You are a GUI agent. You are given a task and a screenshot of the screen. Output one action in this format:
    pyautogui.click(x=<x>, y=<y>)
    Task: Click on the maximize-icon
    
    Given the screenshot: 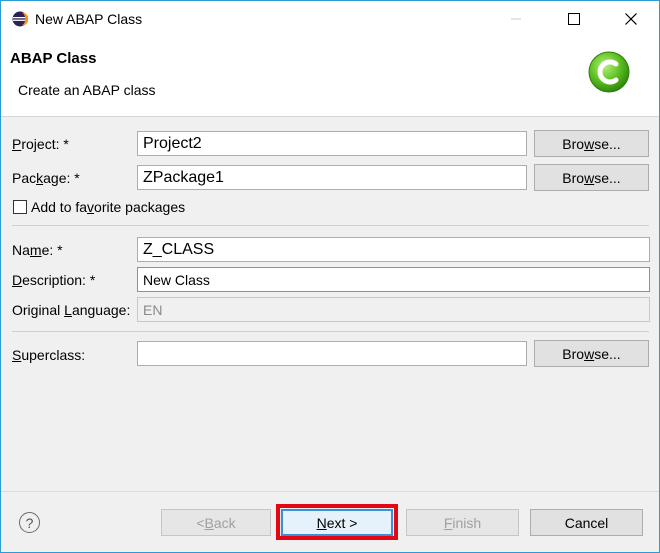 What is the action you would take?
    pyautogui.click(x=574, y=19)
    